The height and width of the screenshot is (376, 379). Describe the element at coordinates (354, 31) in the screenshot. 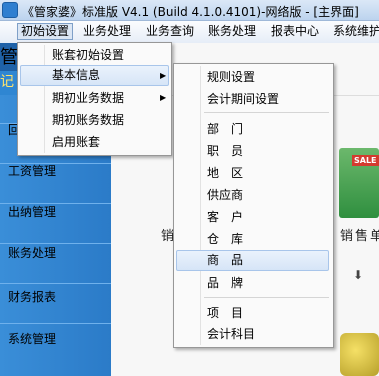

I see `menu-system-maintenance: 系统维护` at that location.